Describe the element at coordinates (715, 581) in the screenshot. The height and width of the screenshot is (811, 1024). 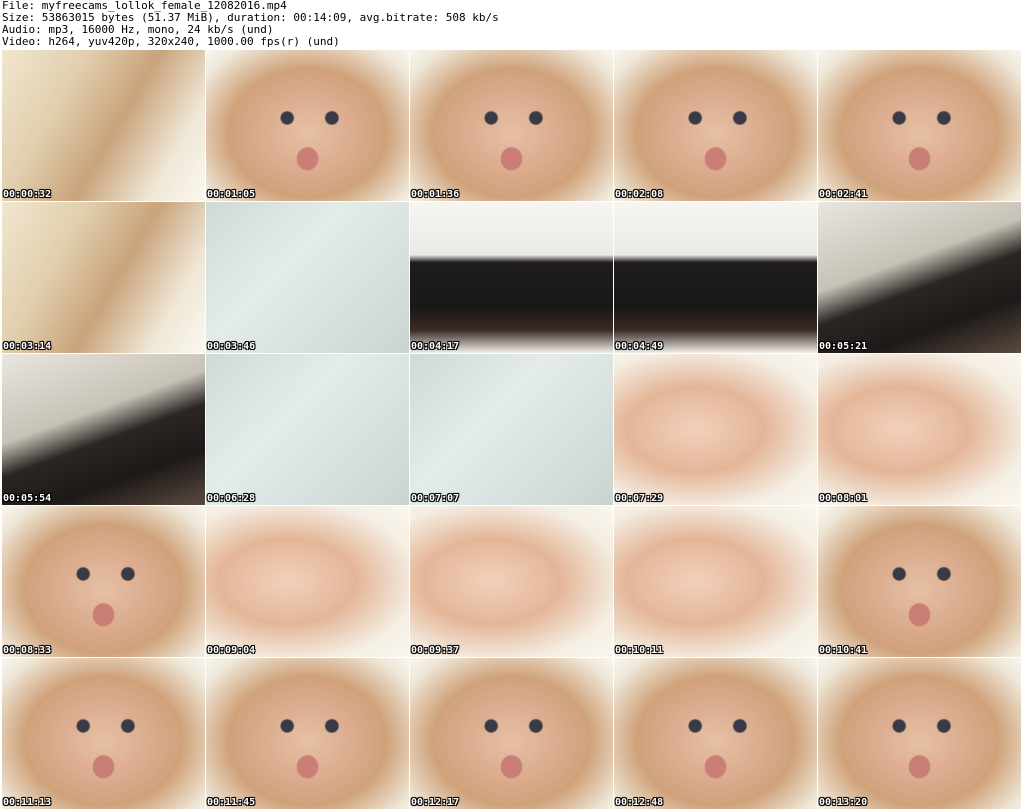
I see `thumbnail: 00:10:11` at that location.